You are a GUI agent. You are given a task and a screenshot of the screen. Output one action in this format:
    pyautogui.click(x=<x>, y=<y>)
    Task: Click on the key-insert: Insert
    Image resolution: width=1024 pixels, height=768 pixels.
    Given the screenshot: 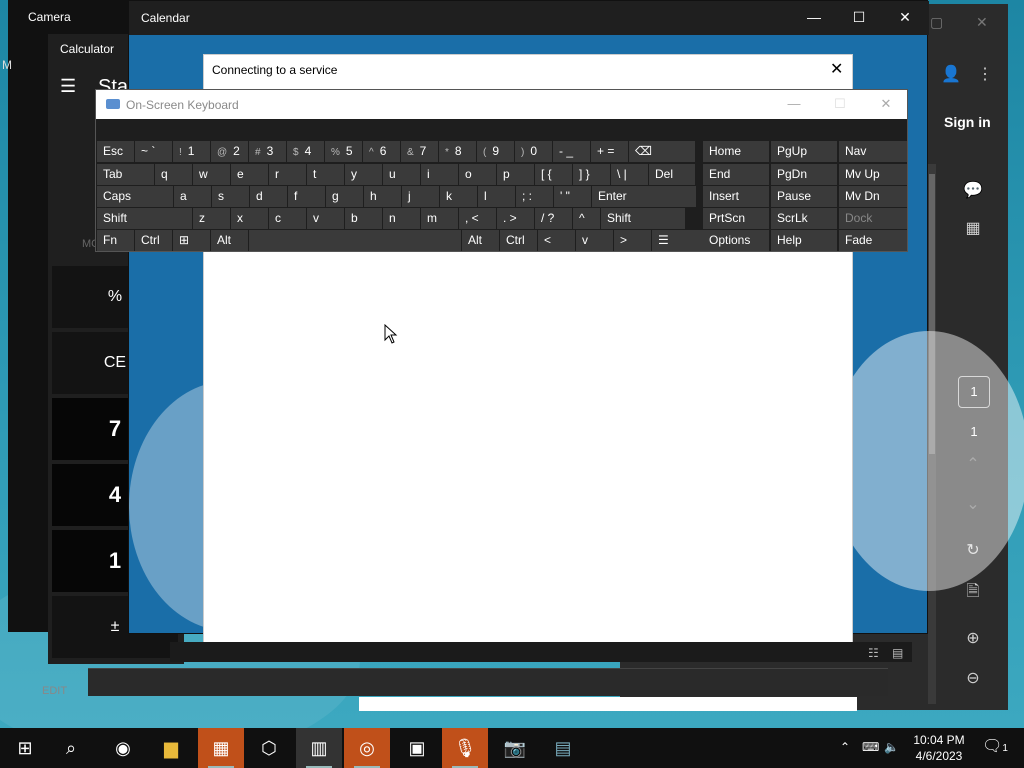 What is the action you would take?
    pyautogui.click(x=736, y=196)
    